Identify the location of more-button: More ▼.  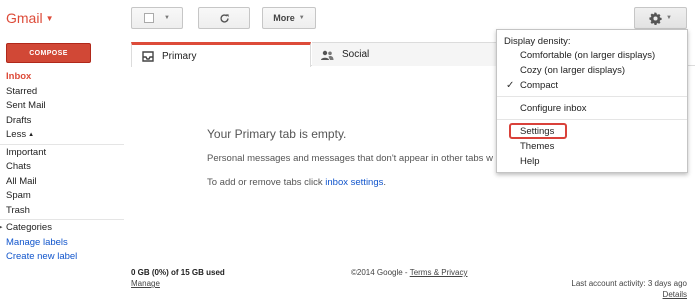
(289, 18).